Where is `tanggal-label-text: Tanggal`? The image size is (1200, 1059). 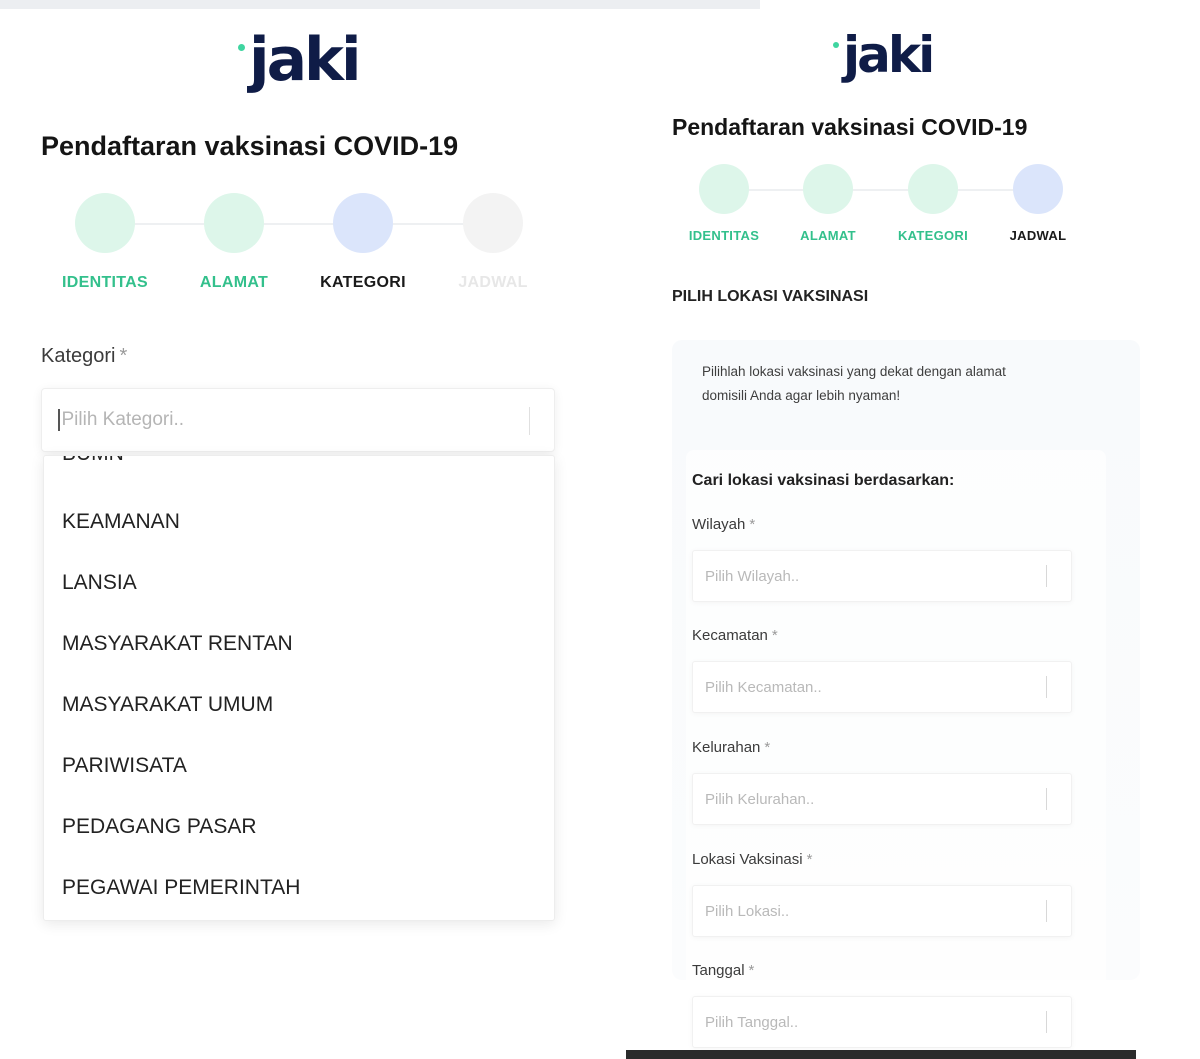 tanggal-label-text: Tanggal is located at coordinates (718, 970).